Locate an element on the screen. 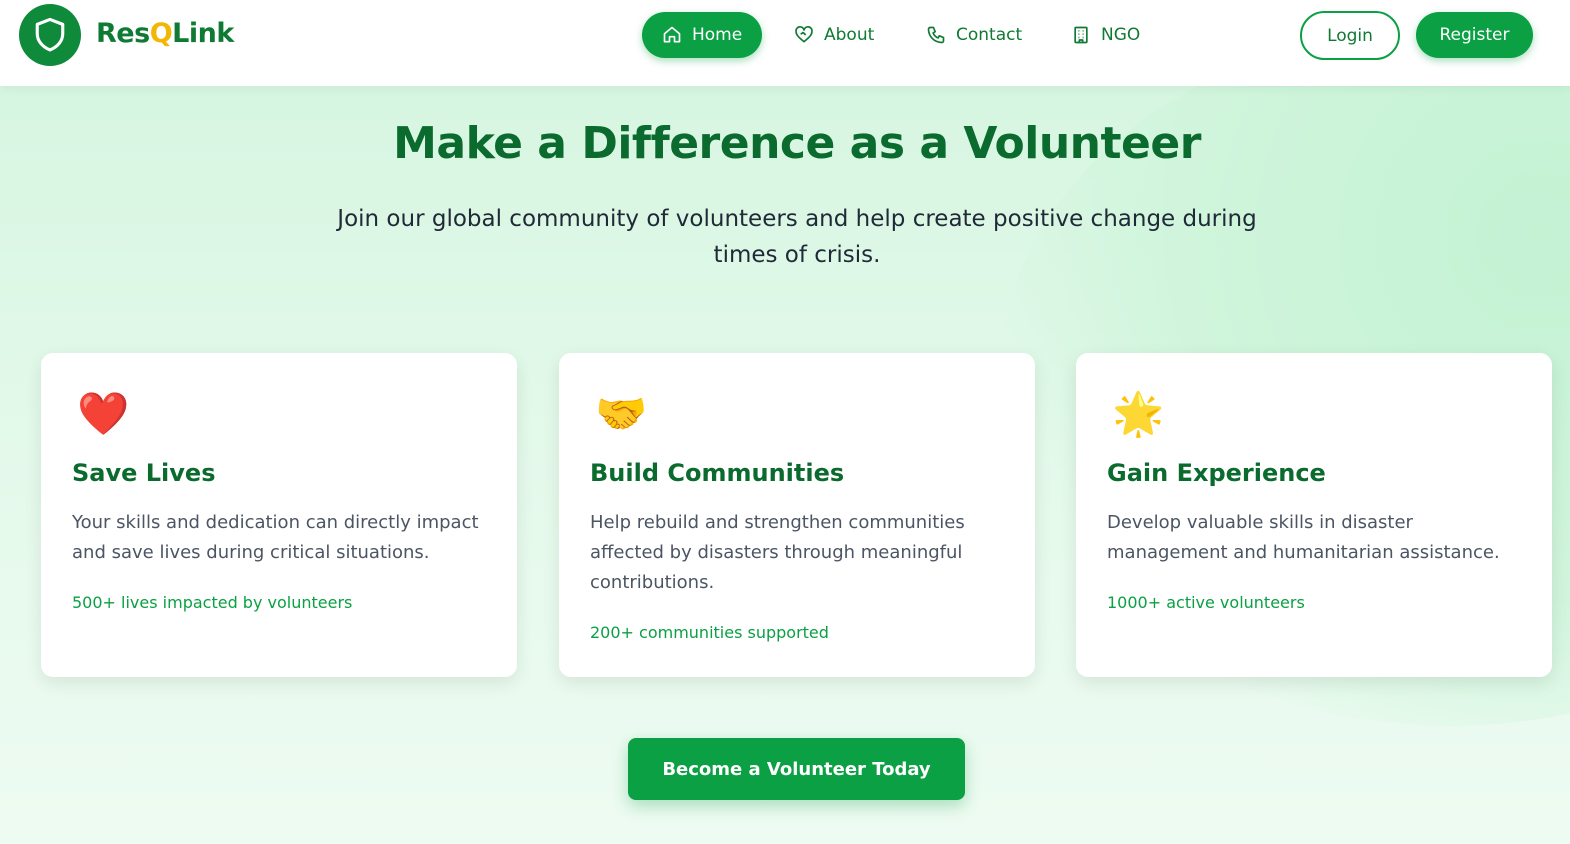  nav-contact: Contact is located at coordinates (974, 35).